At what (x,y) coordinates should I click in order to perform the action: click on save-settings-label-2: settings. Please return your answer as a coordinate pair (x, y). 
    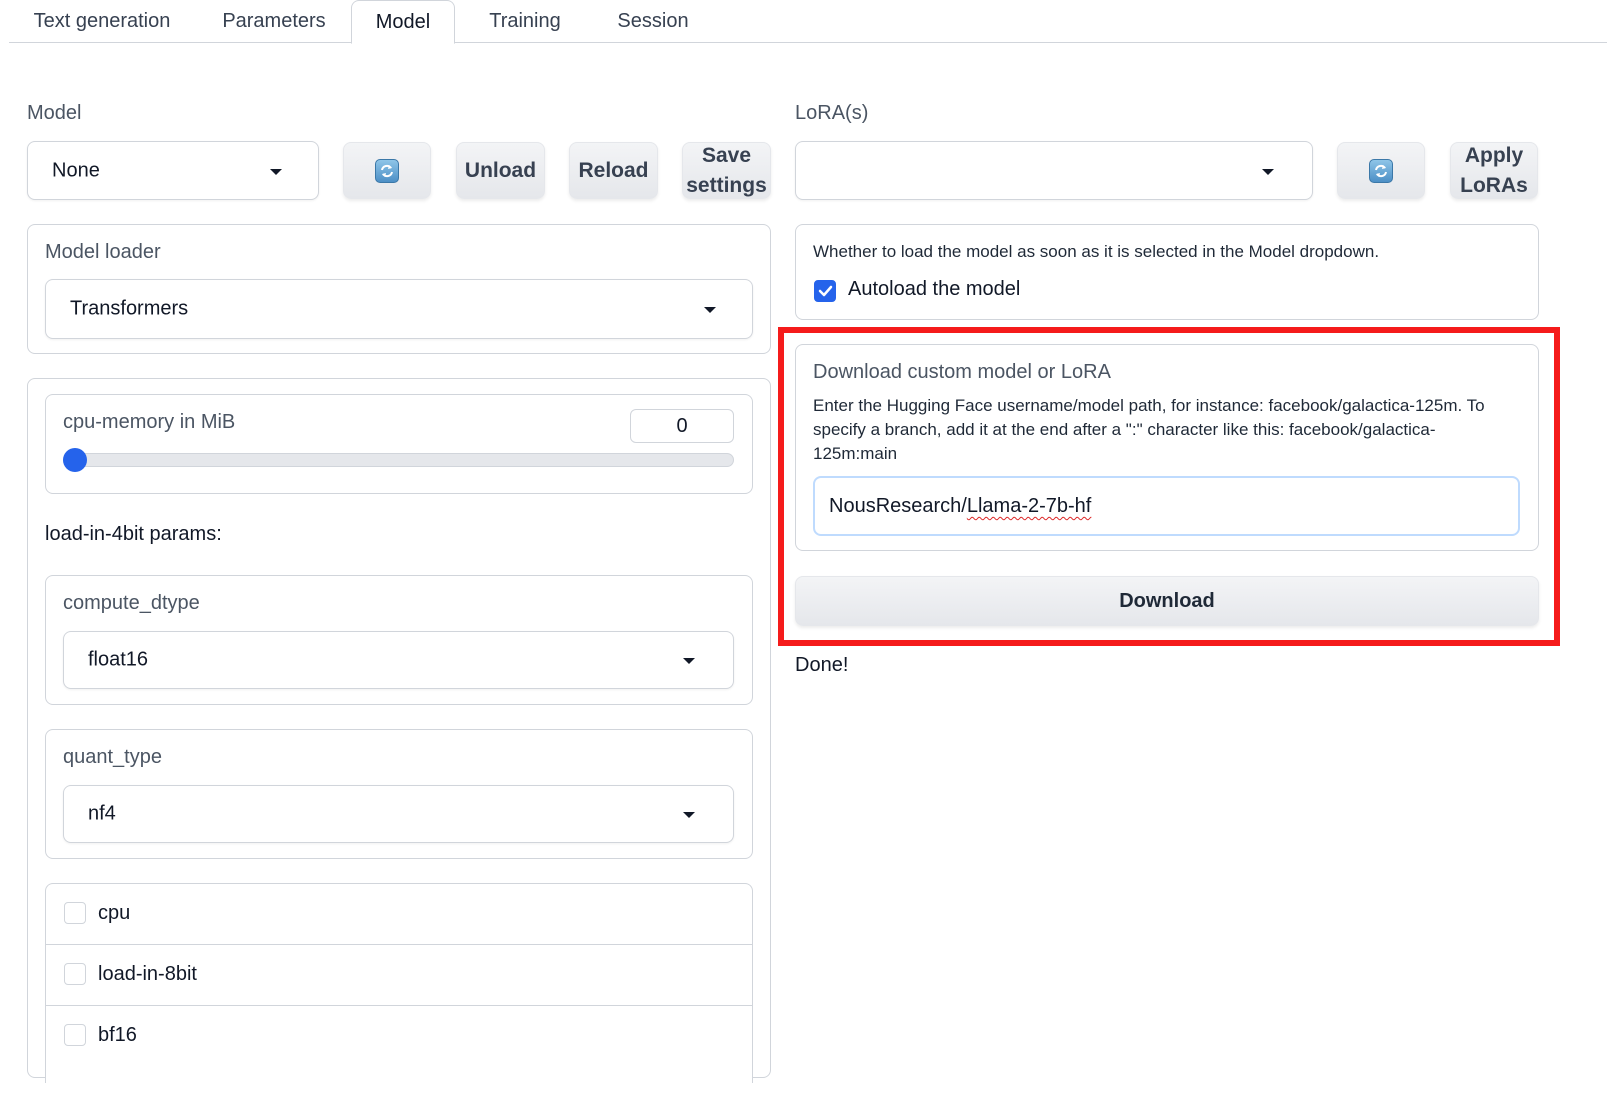
    Looking at the image, I should click on (726, 185).